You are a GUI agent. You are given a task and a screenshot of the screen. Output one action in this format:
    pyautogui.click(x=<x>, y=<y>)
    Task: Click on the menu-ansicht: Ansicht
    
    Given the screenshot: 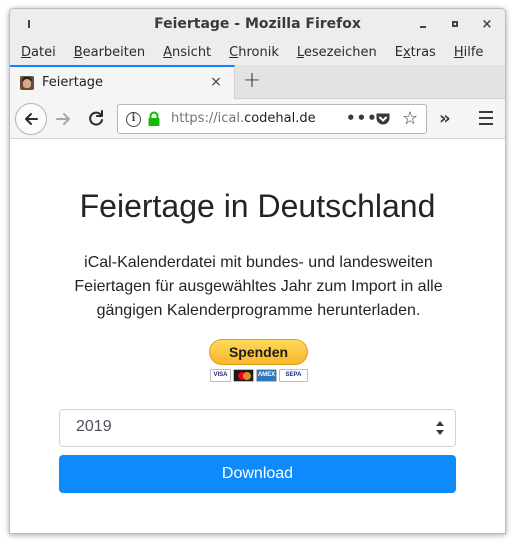 What is the action you would take?
    pyautogui.click(x=187, y=52)
    